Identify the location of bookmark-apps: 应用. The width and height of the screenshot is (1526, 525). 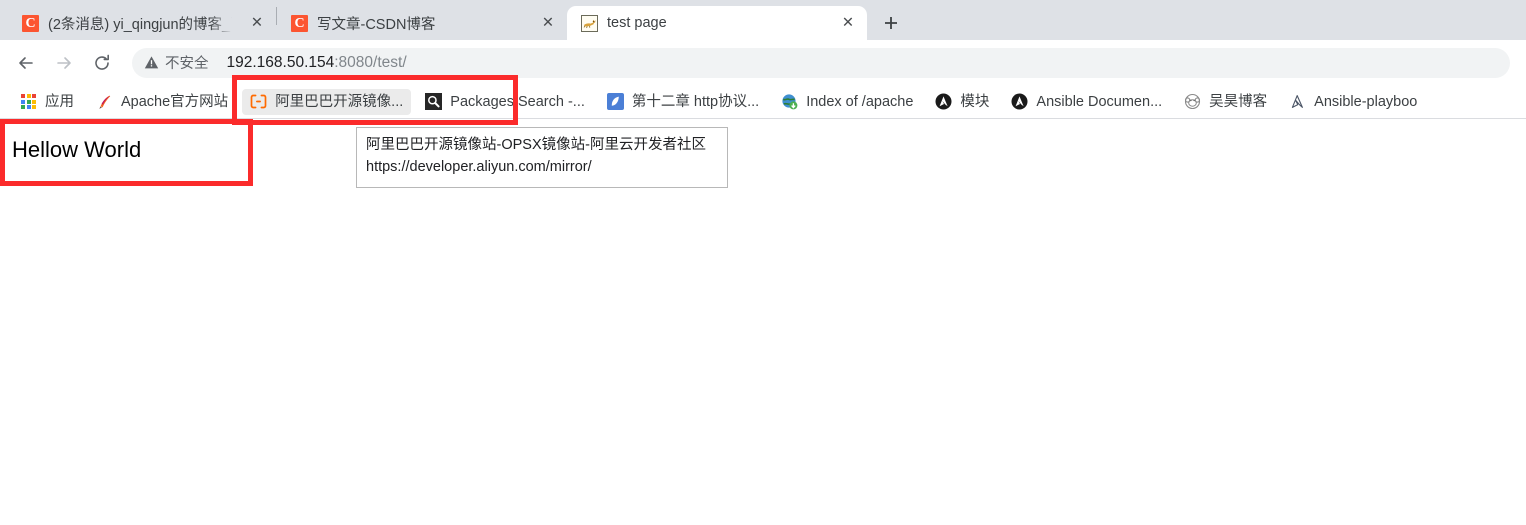
(47, 102).